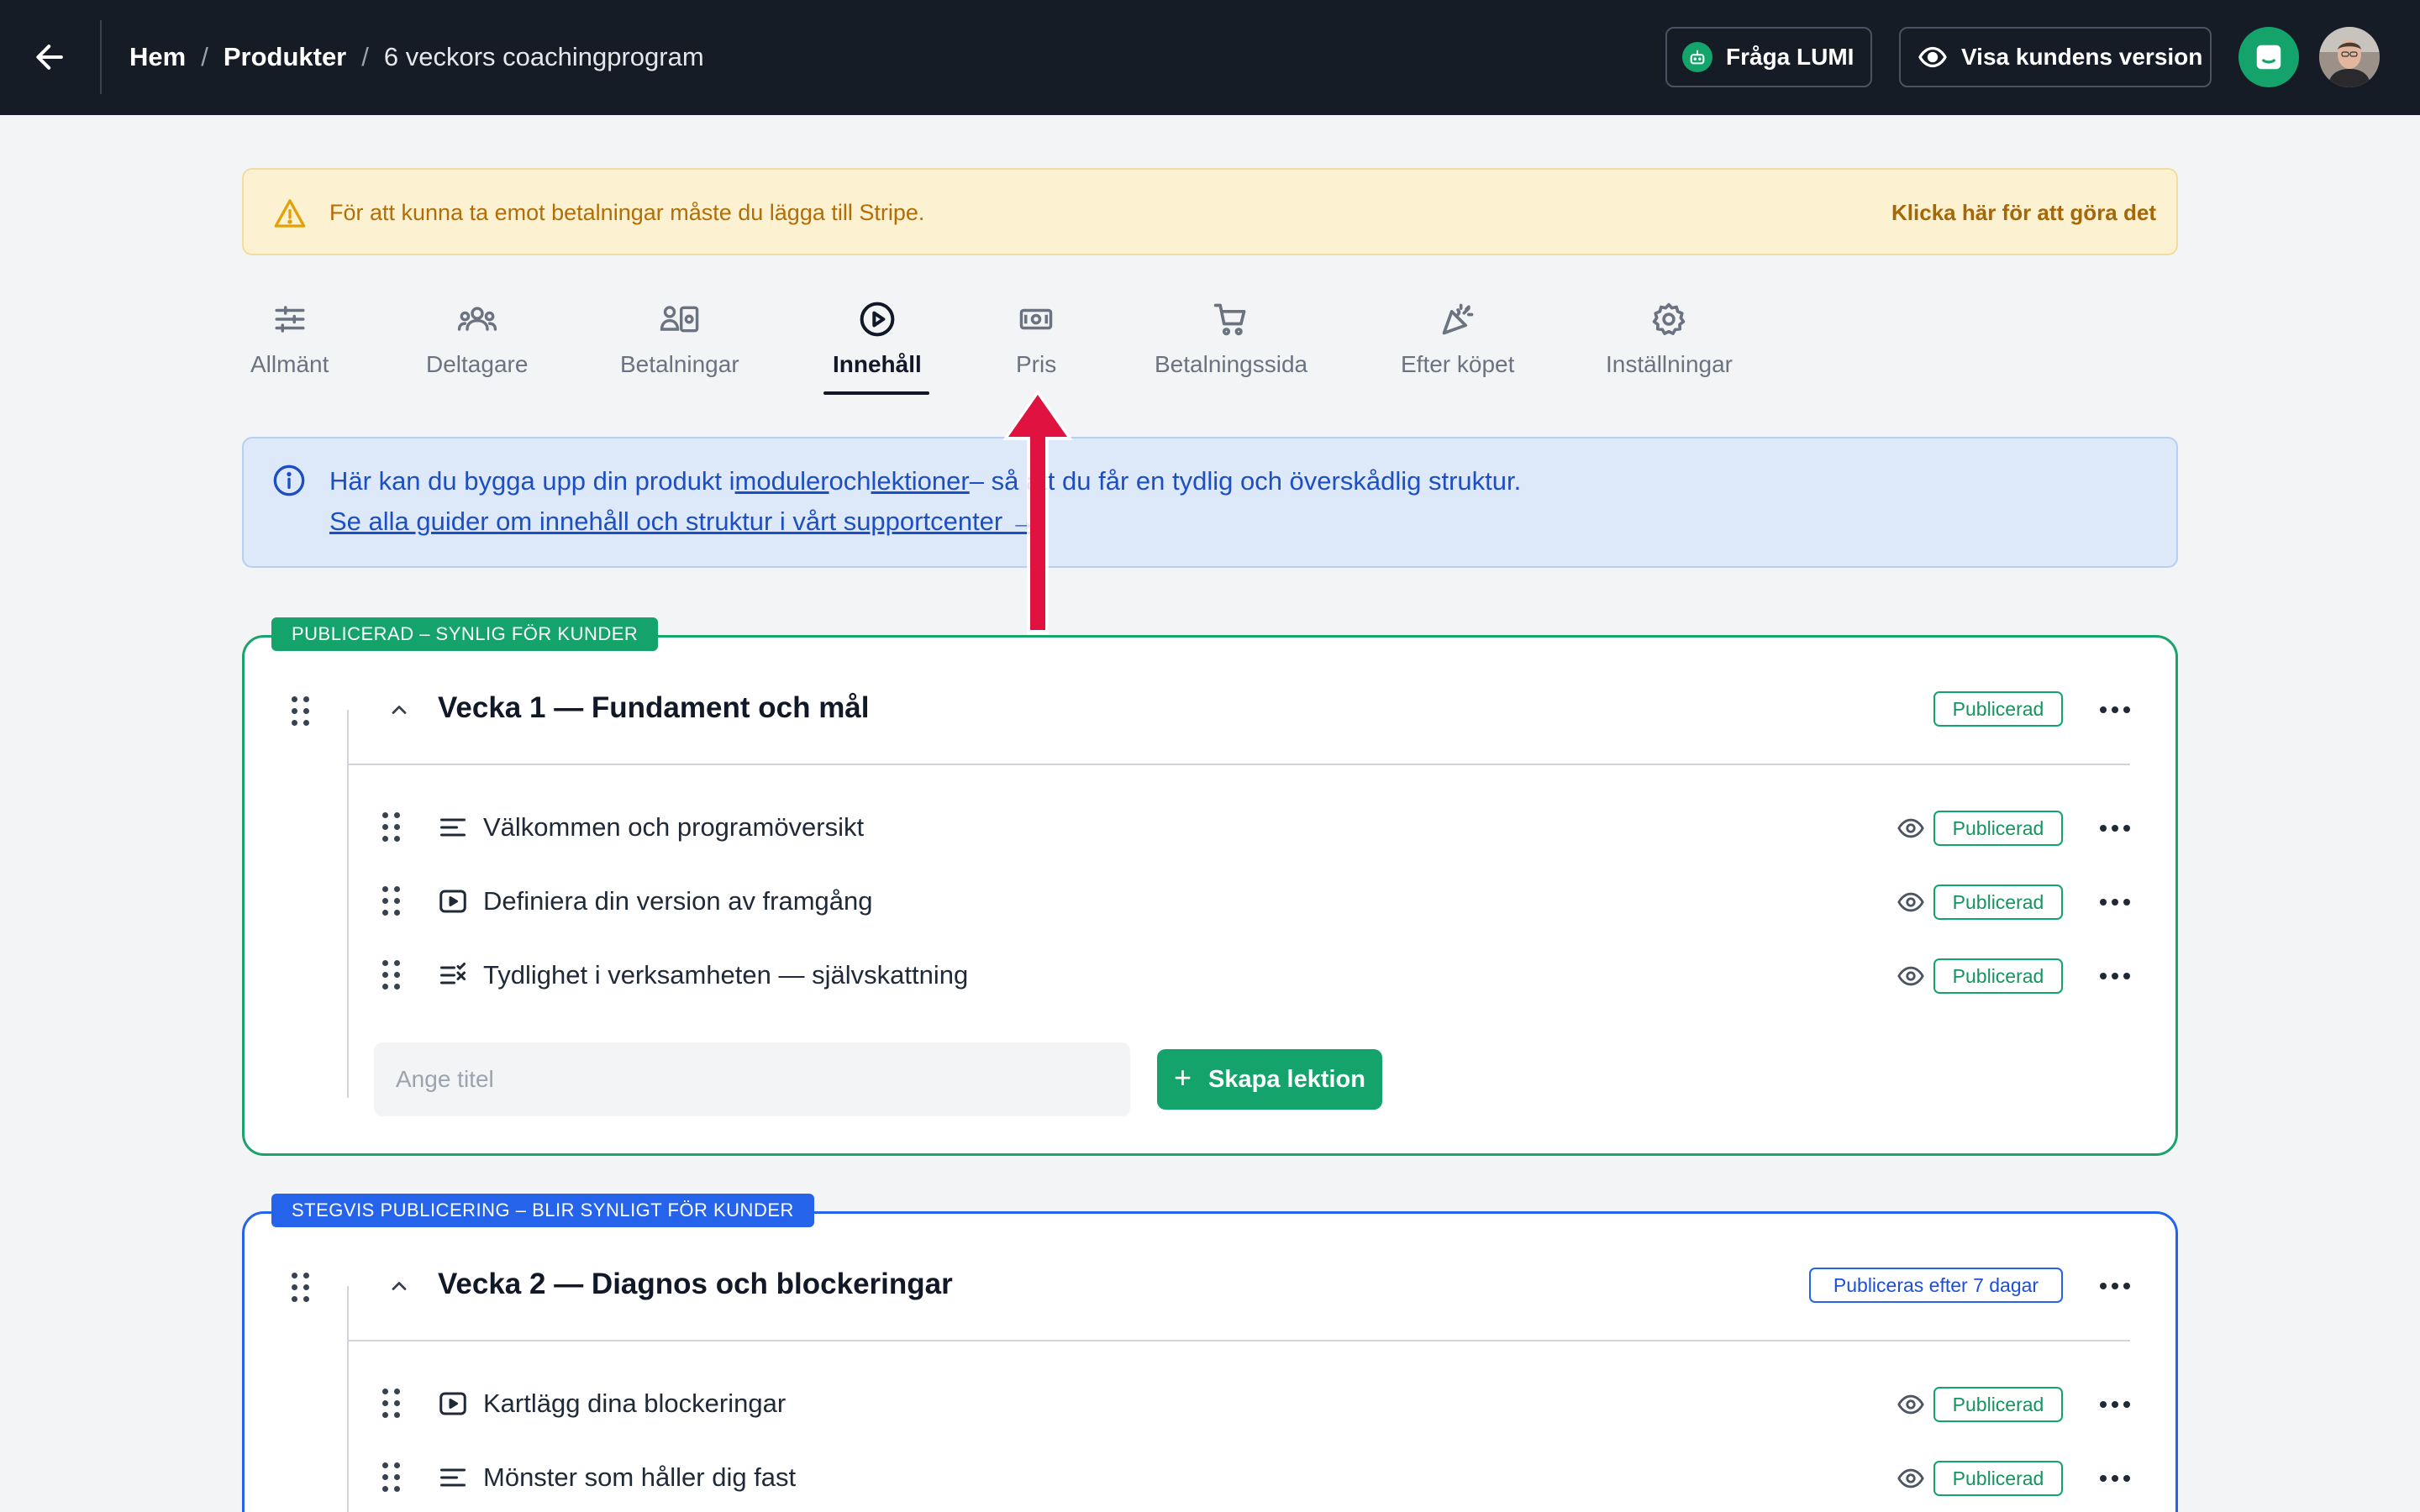 This screenshot has height=1512, width=2420. Describe the element at coordinates (1936, 1285) in the screenshot. I see `module-status-badge: Publiceras efter 7 dagar` at that location.